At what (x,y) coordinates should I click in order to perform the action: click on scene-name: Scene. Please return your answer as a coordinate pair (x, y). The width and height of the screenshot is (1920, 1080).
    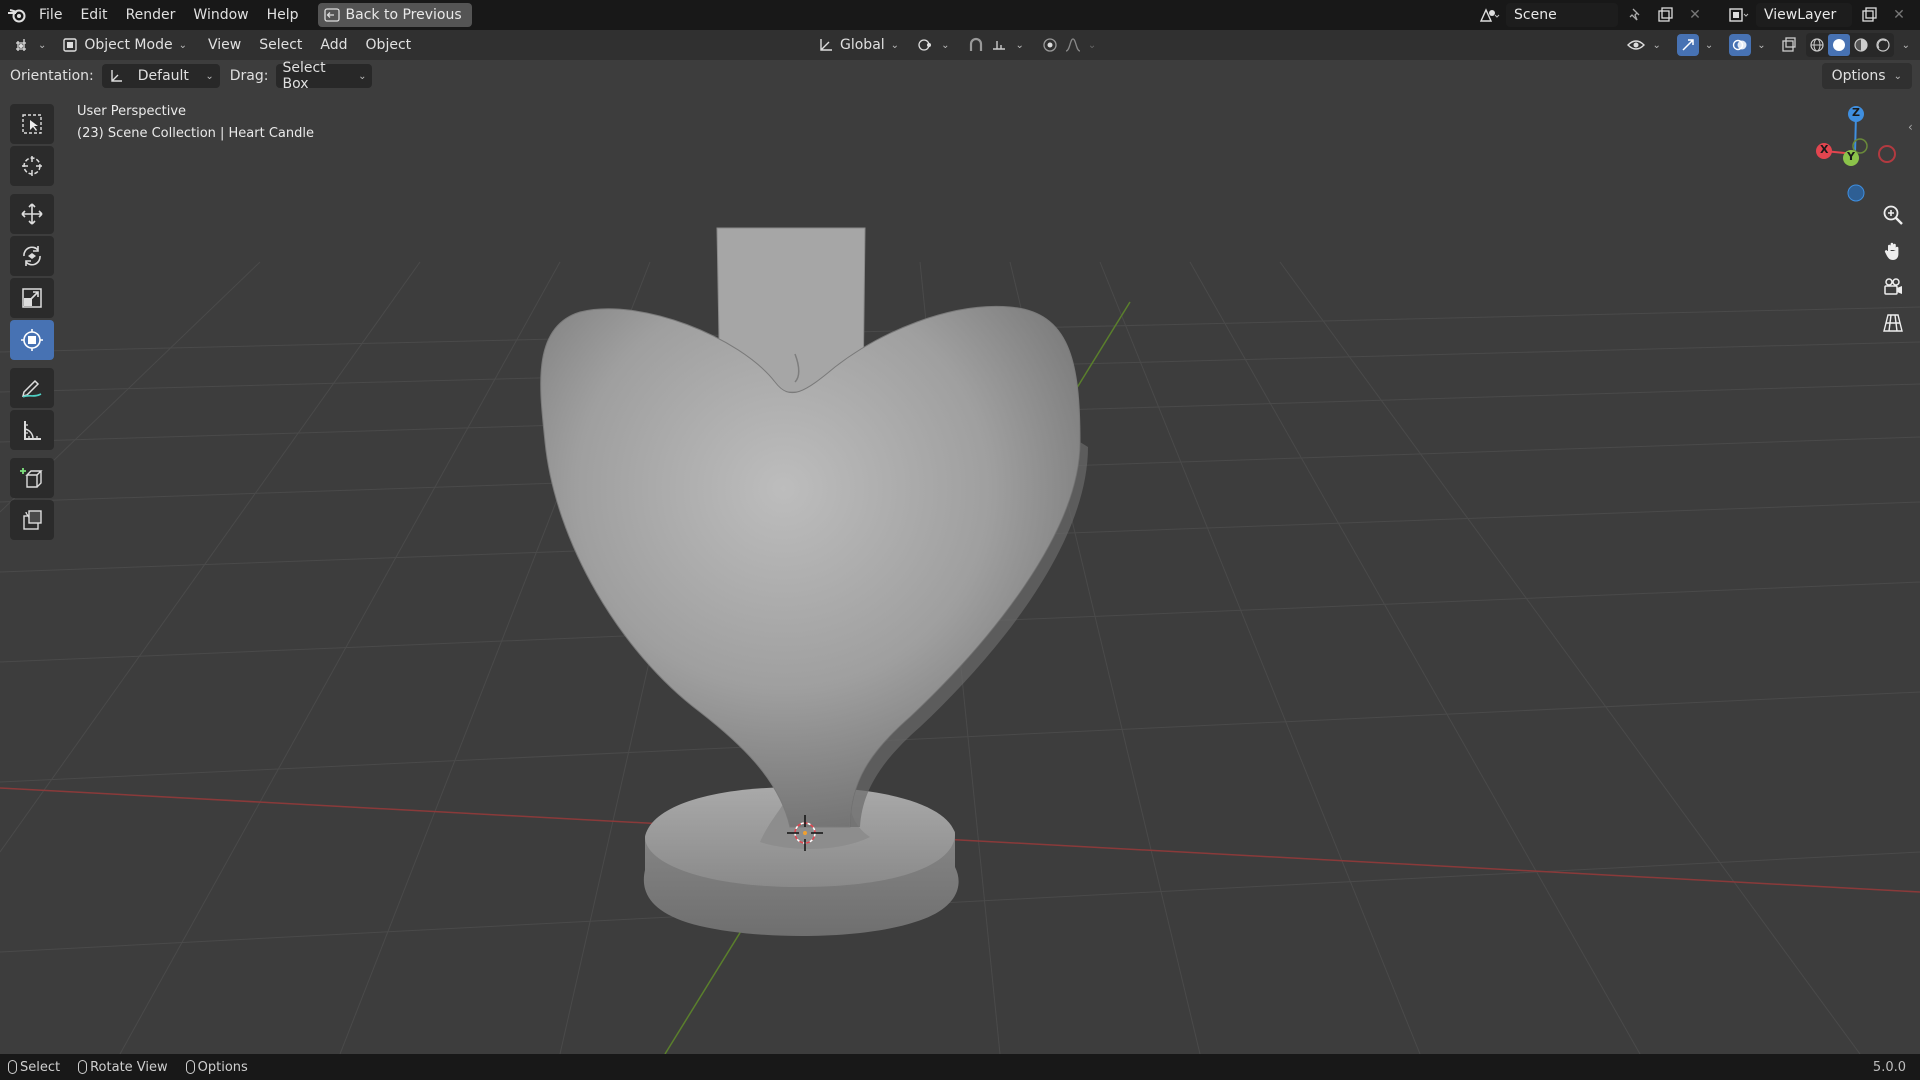
    Looking at the image, I should click on (1535, 15).